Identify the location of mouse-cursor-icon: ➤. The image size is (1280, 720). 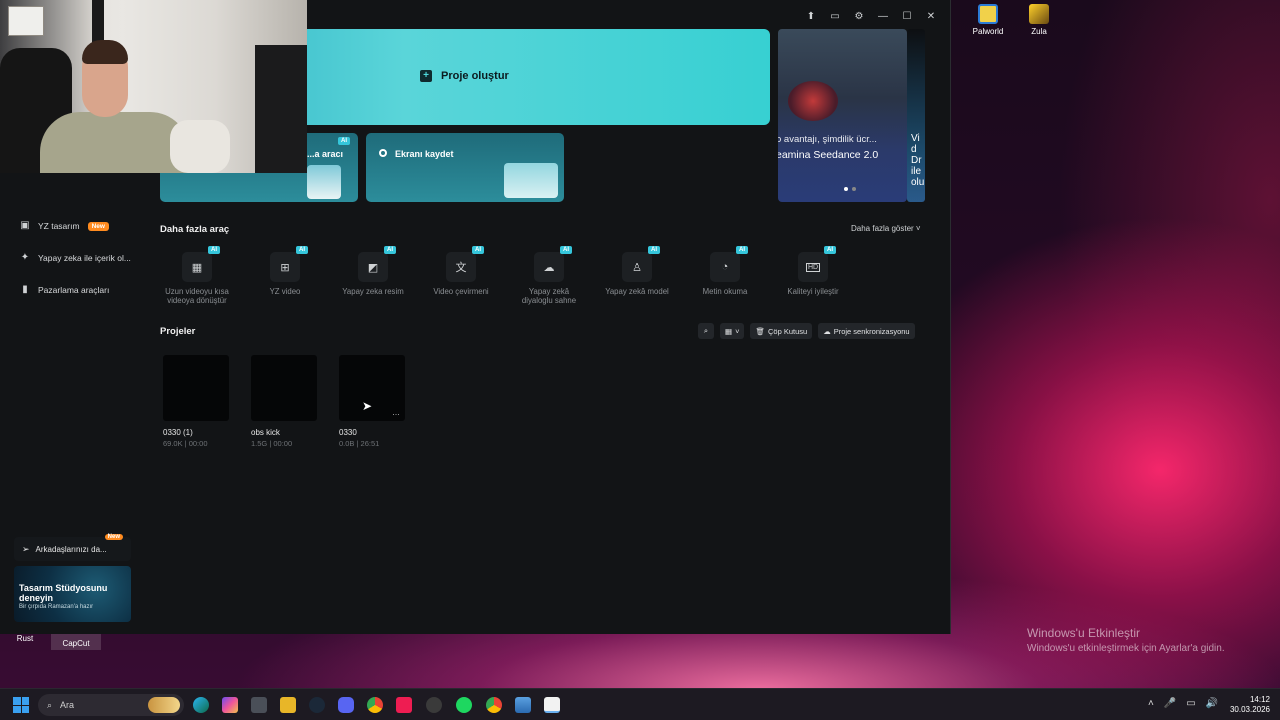
(367, 406).